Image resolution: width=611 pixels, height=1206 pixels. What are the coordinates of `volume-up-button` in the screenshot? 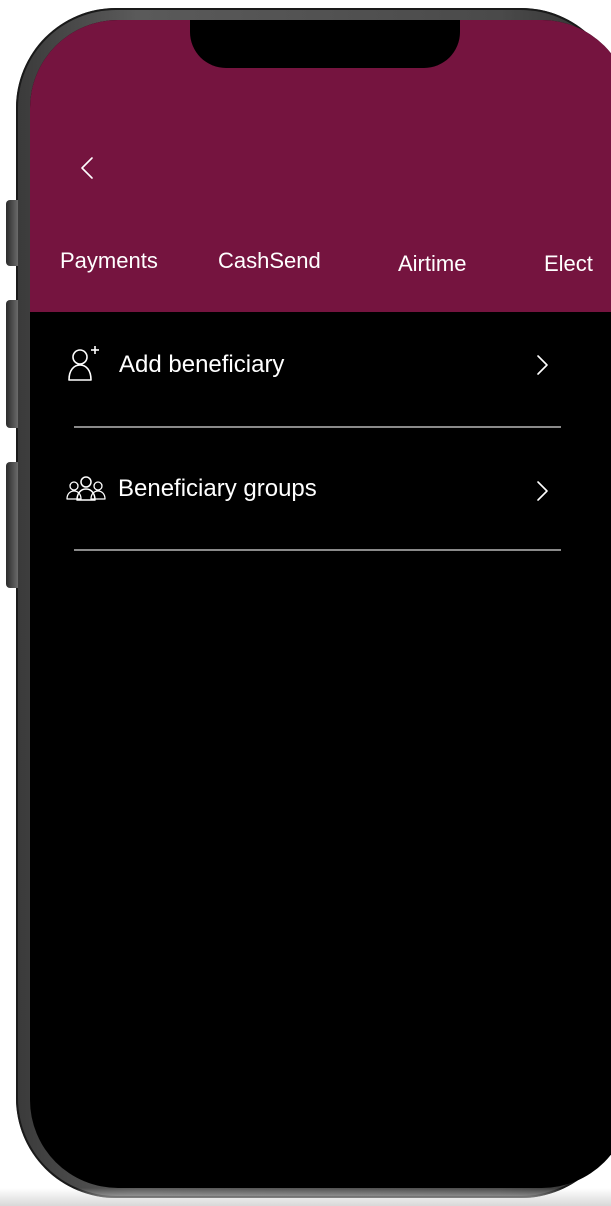 It's located at (12, 364).